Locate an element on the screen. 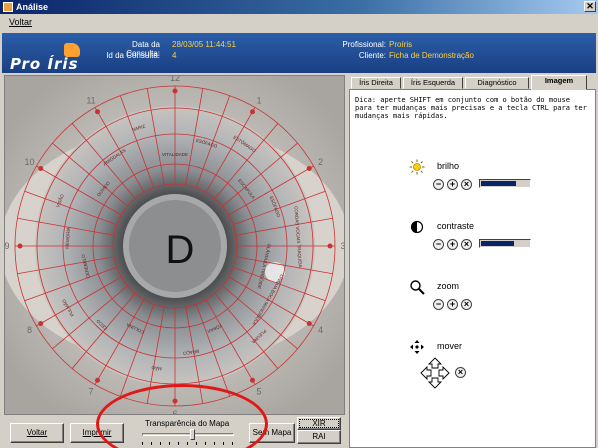 This screenshot has height=448, width=598. tab-iris-direita: Íris Direita is located at coordinates (376, 83).